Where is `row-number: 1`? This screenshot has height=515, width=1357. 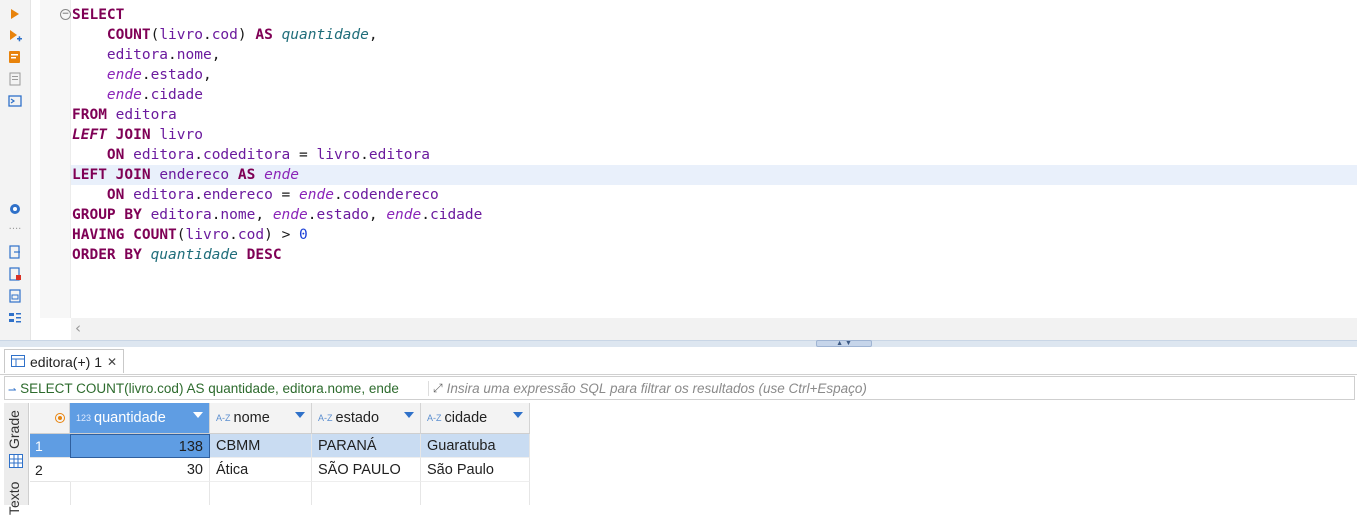 row-number: 1 is located at coordinates (50, 446).